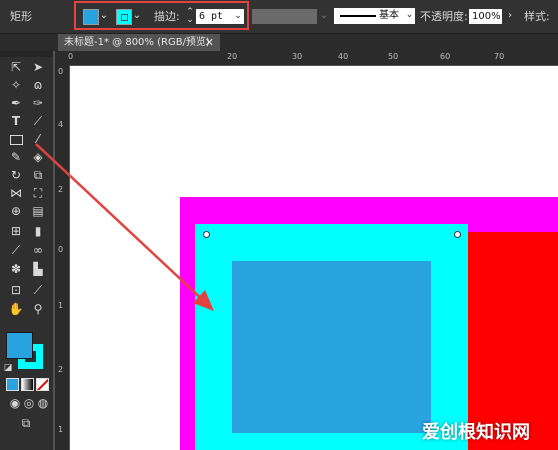  Describe the element at coordinates (61, 124) in the screenshot. I see `ruler-label: 4` at that location.